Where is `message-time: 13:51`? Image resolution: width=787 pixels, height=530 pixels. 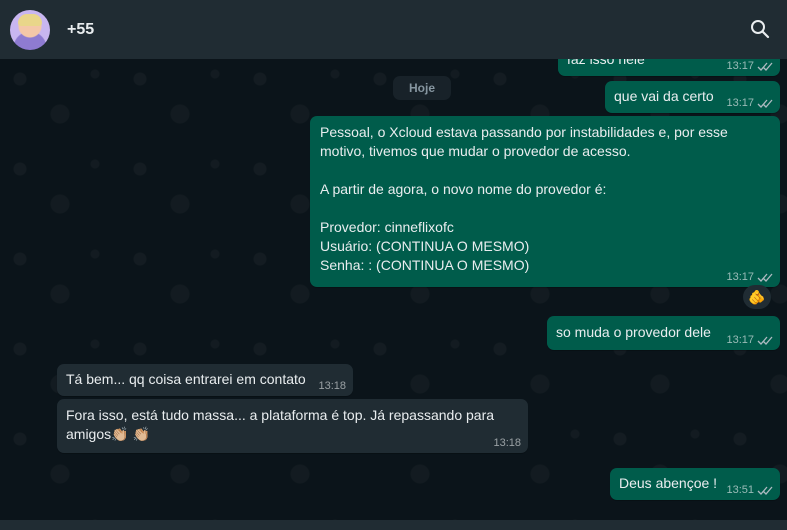
message-time: 13:51 is located at coordinates (740, 490).